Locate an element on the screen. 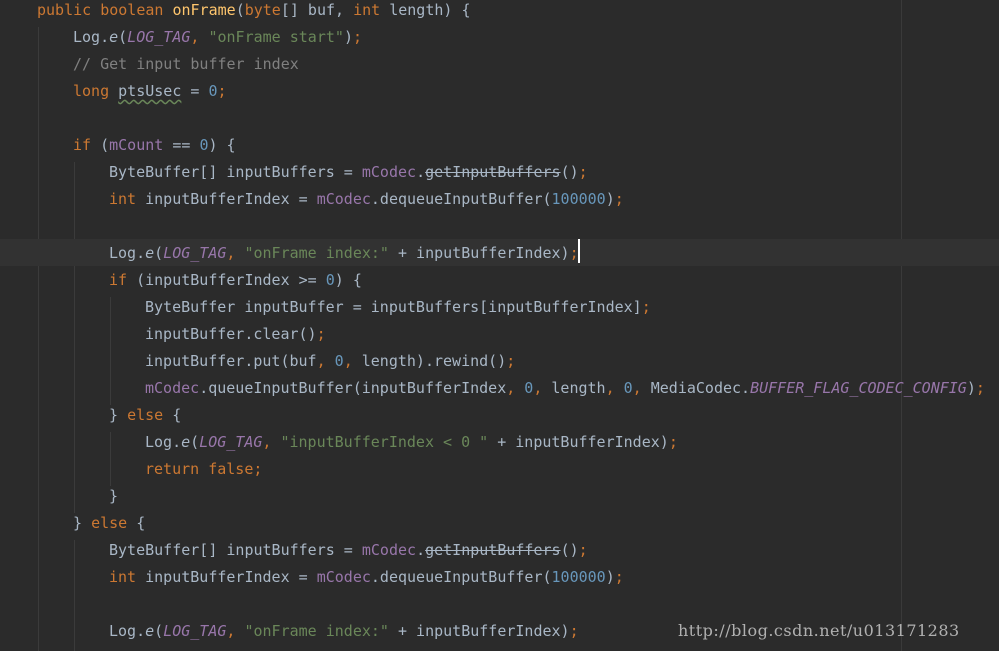 This screenshot has height=651, width=999. code-text: length is located at coordinates (578, 388).